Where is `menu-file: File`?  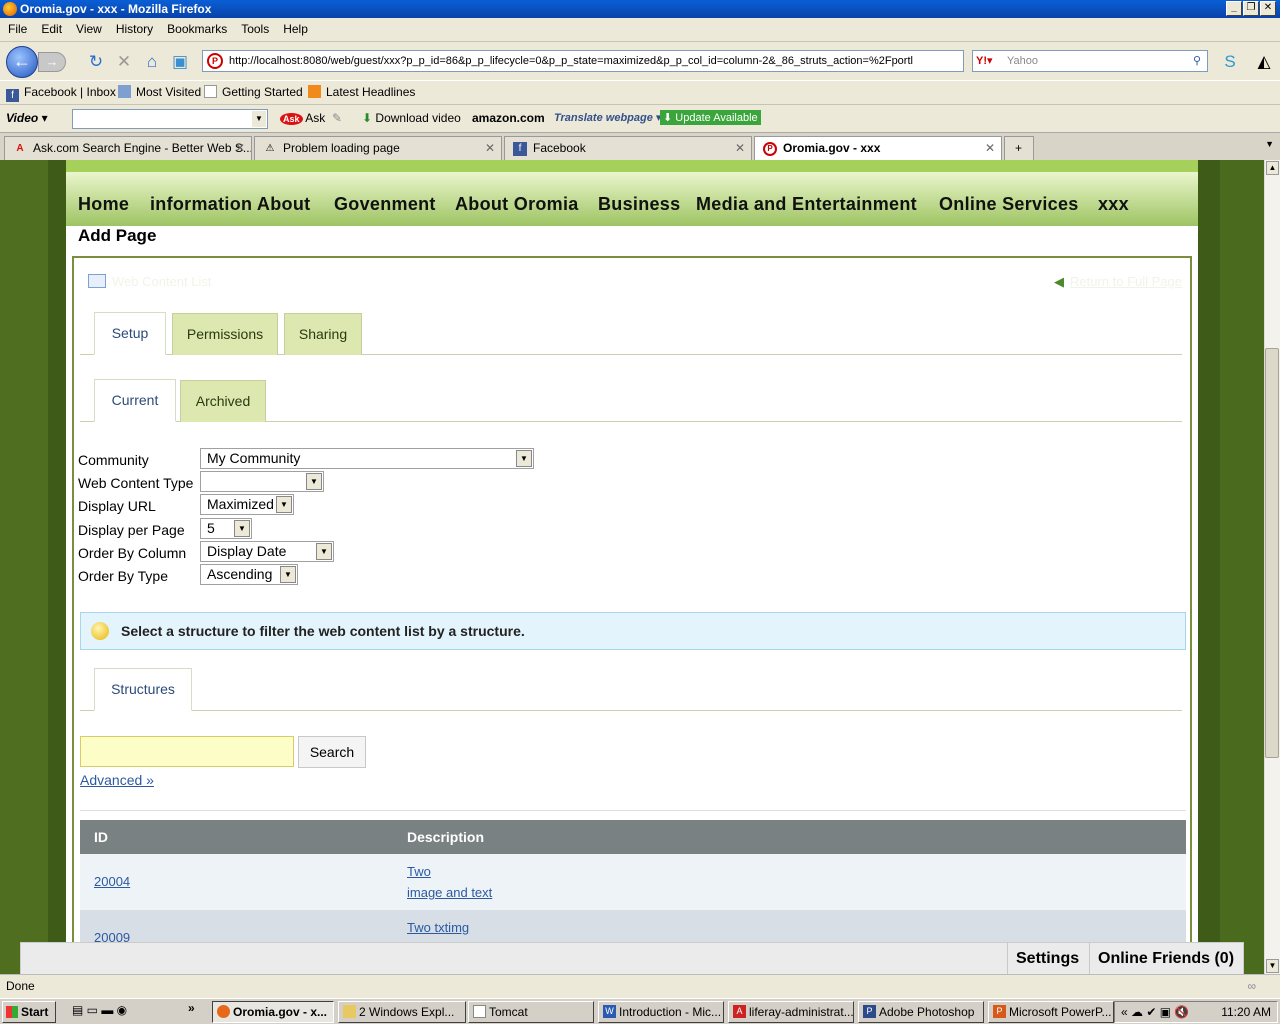 menu-file: File is located at coordinates (16, 27).